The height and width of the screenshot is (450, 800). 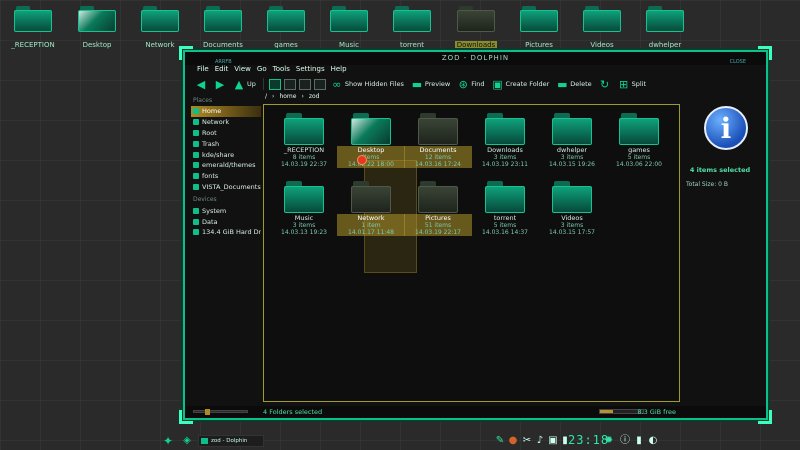 What do you see at coordinates (251, 84) in the screenshot?
I see `up-label: Up` at bounding box center [251, 84].